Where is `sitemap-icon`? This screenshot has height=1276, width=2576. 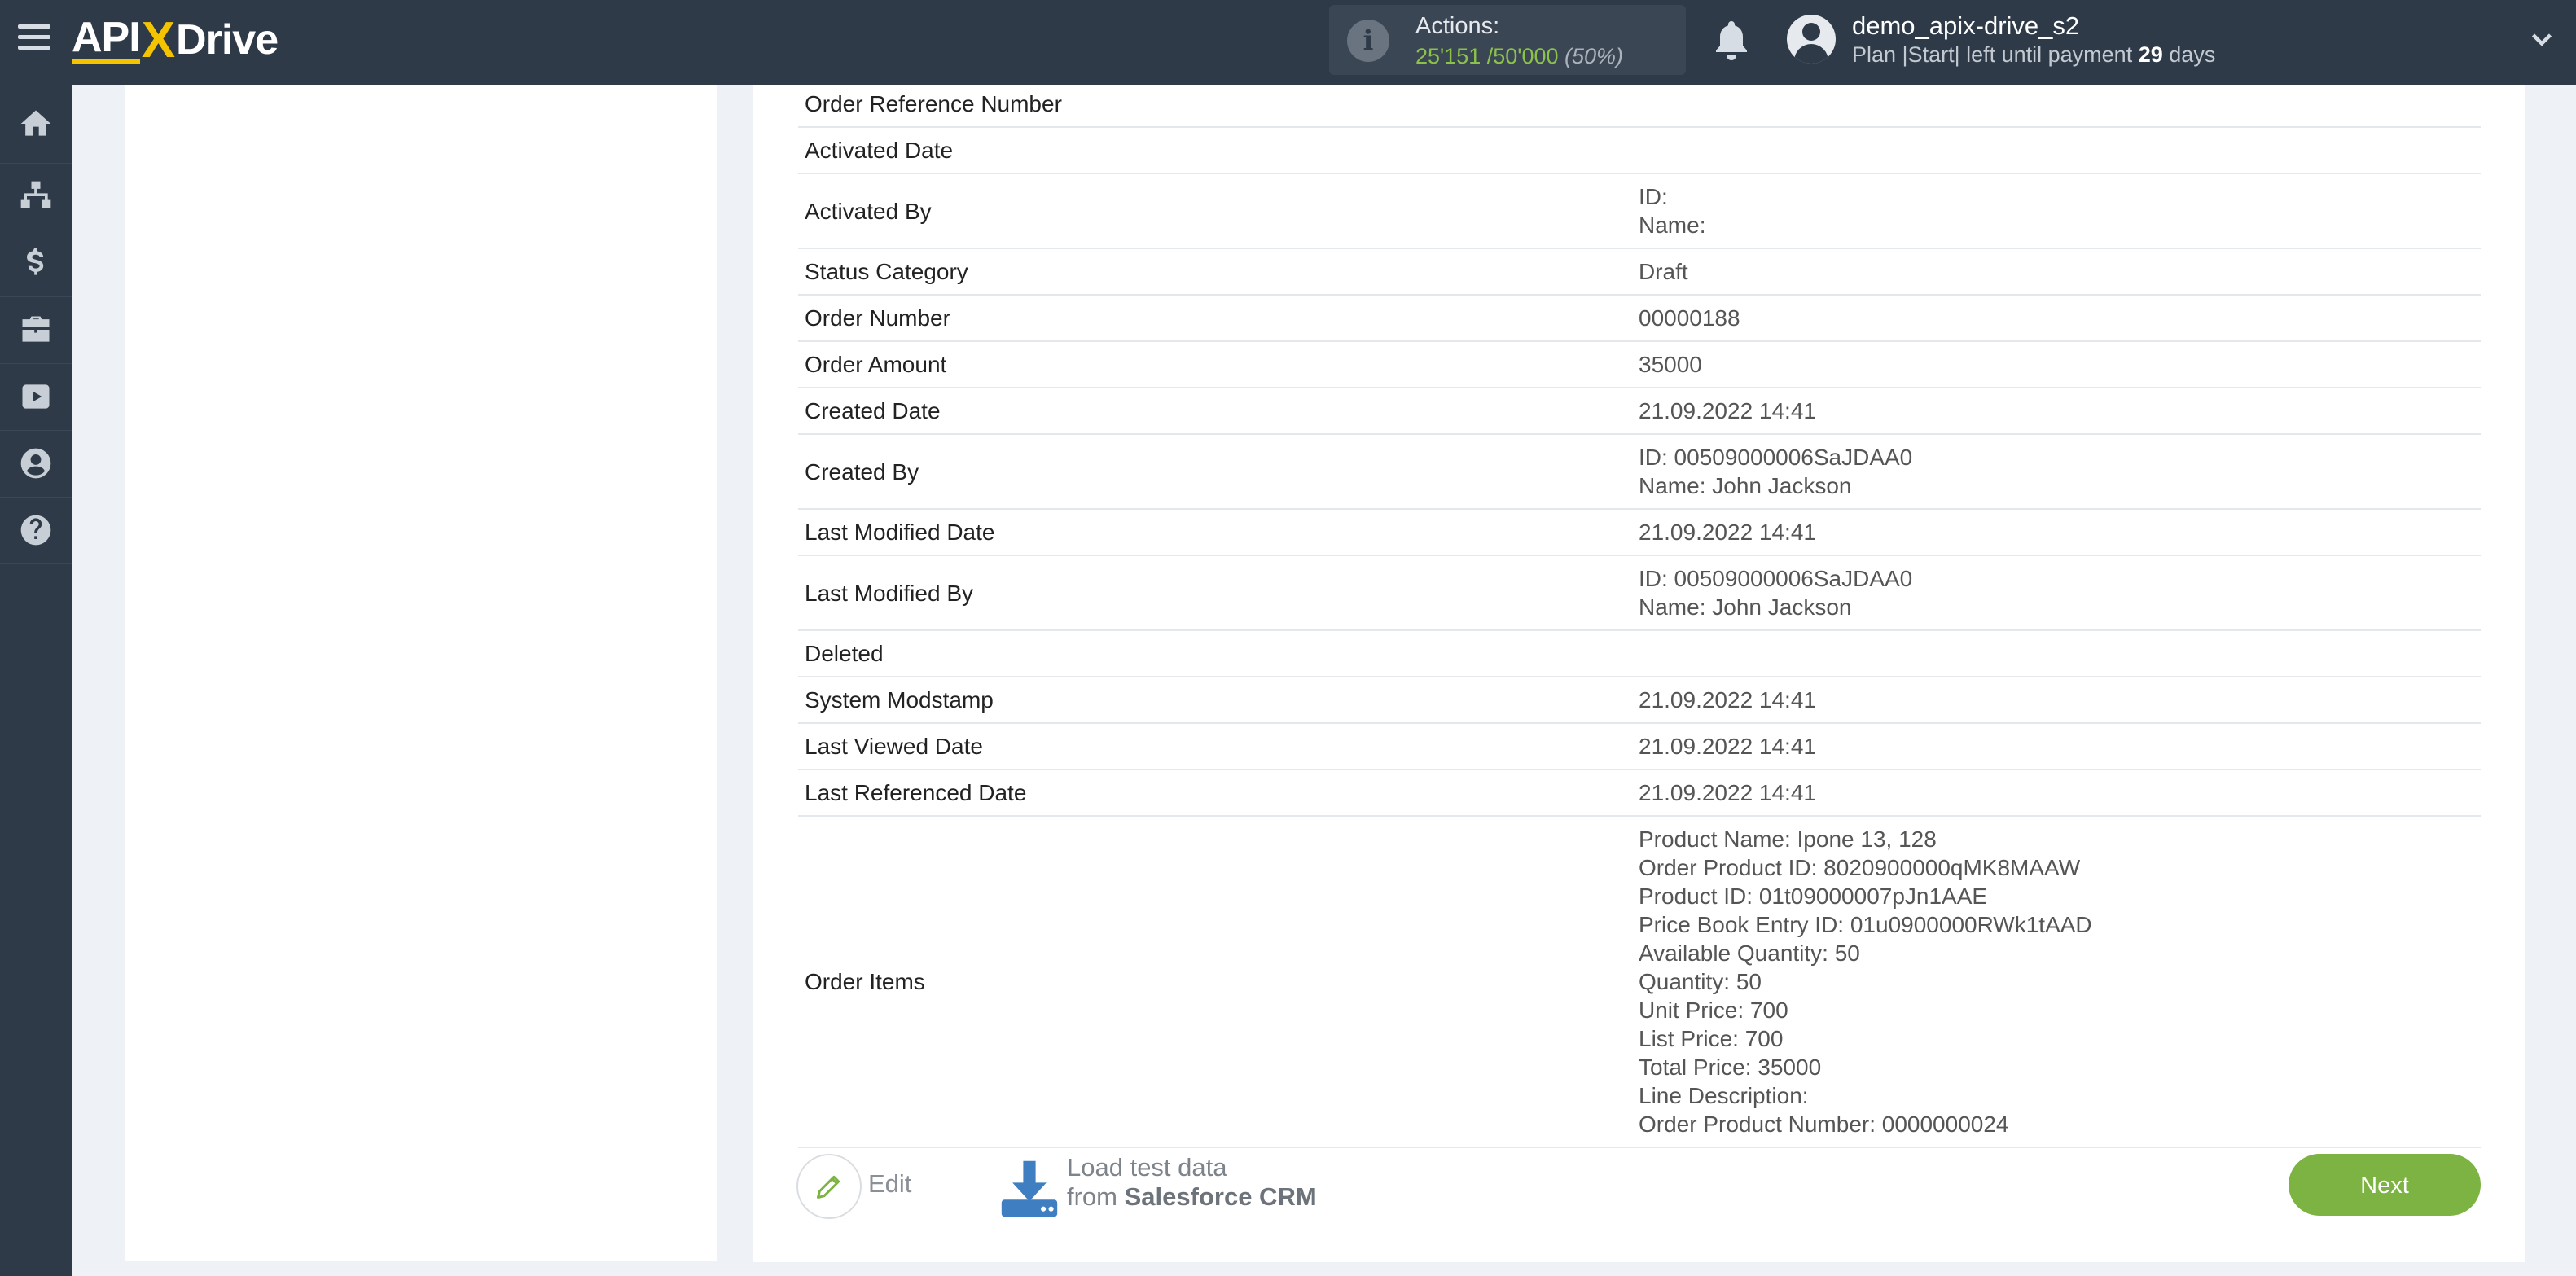 sitemap-icon is located at coordinates (35, 194).